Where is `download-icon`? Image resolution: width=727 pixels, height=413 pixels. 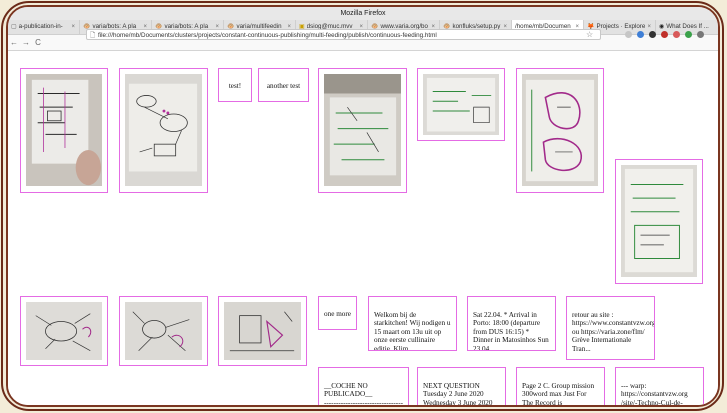
download-icon is located at coordinates (640, 34).